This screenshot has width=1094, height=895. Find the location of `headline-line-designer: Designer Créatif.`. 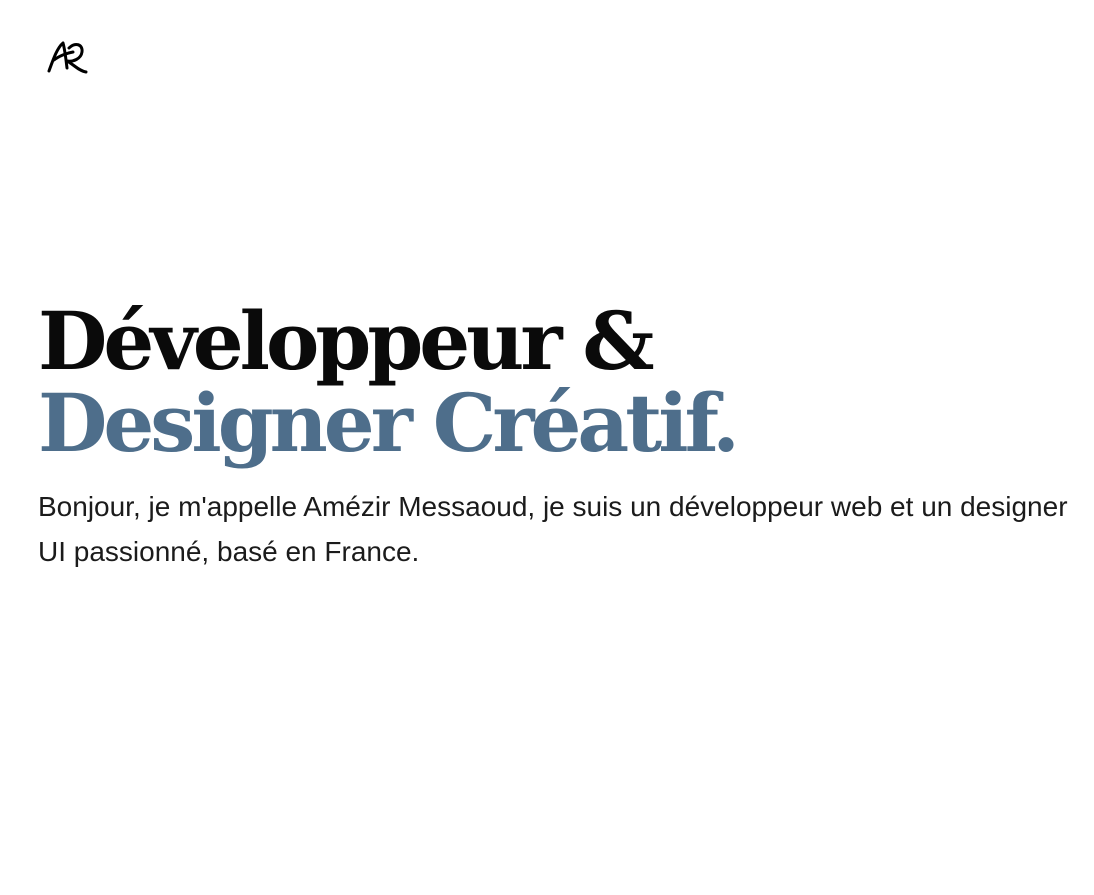

headline-line-designer: Designer Créatif. is located at coordinates (389, 423).